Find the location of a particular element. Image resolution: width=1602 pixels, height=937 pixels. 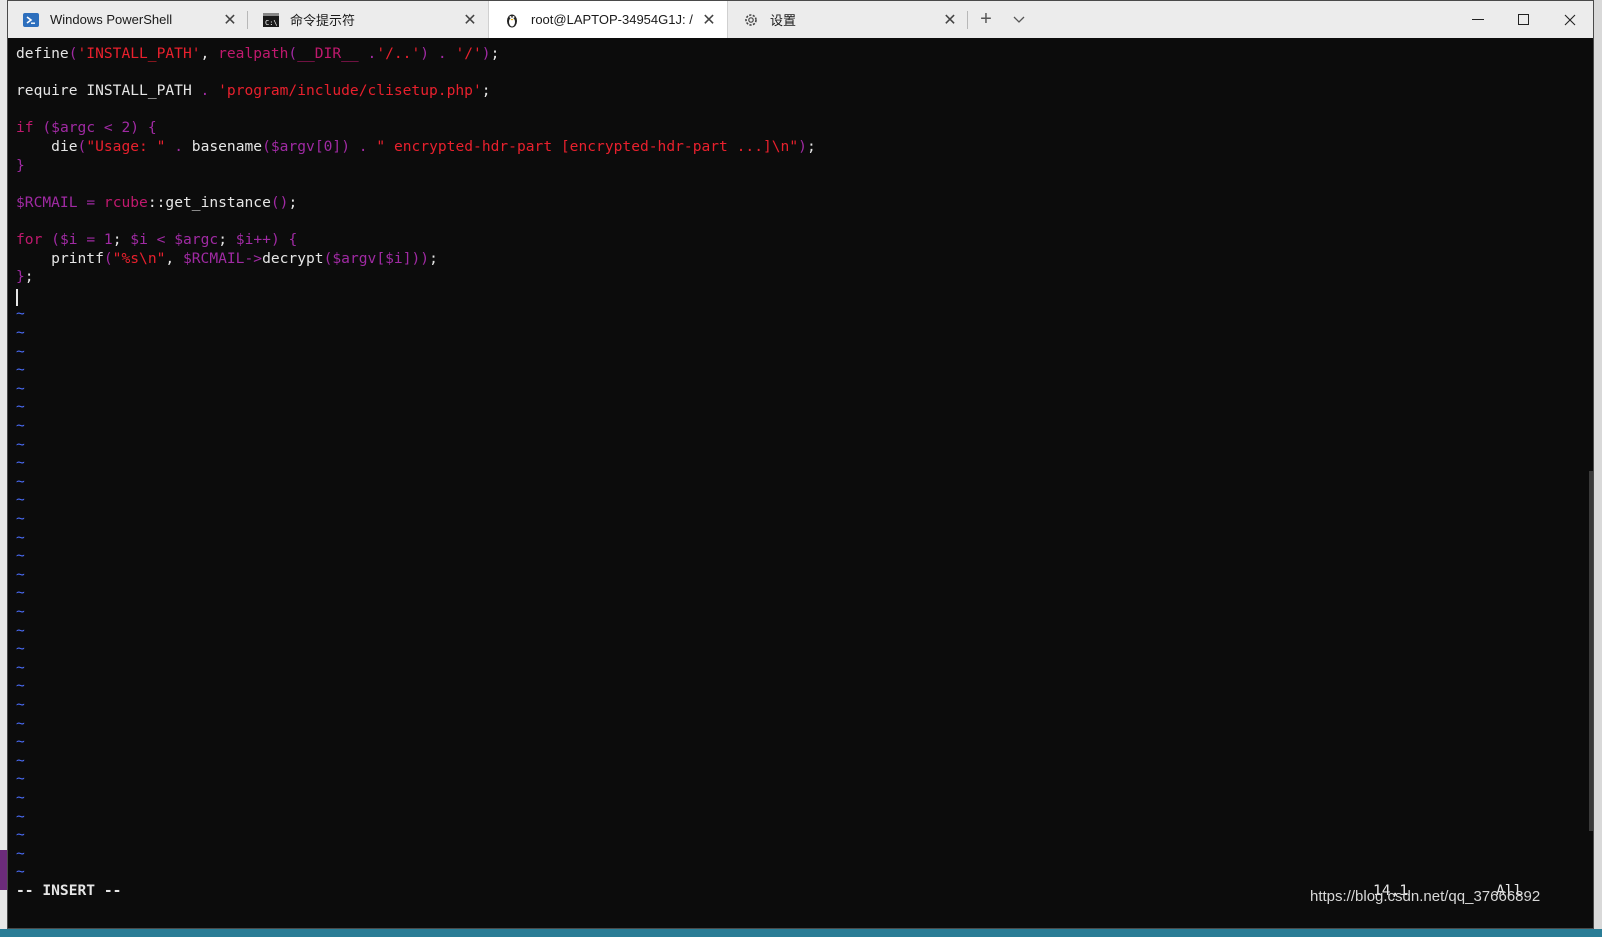

tab-wsl-root: root@LAPTOP-34954G1J: / ✕ is located at coordinates (608, 19).